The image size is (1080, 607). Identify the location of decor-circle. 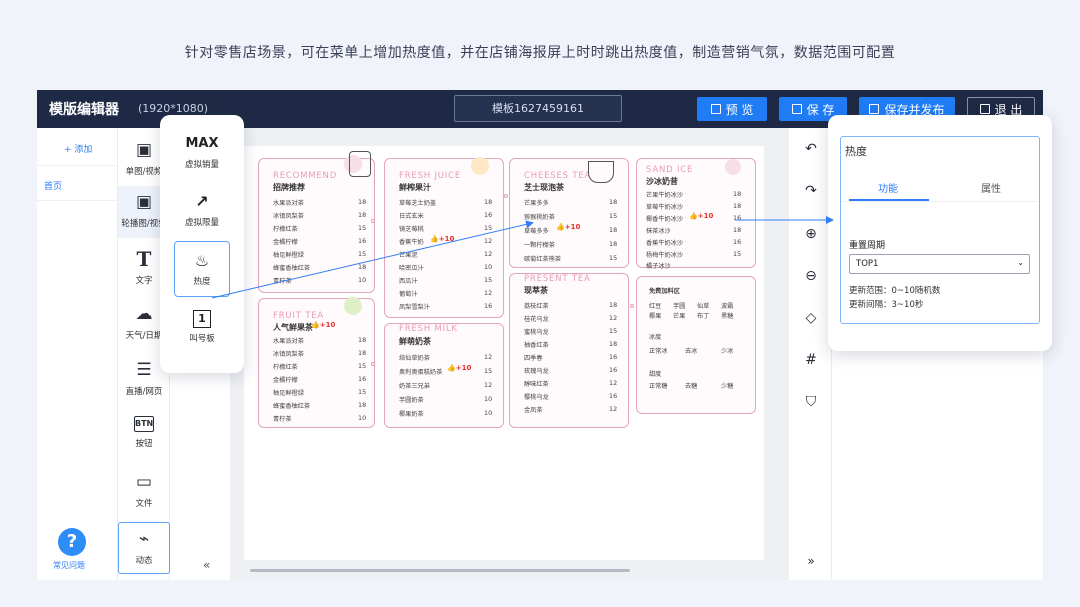
(733, 167).